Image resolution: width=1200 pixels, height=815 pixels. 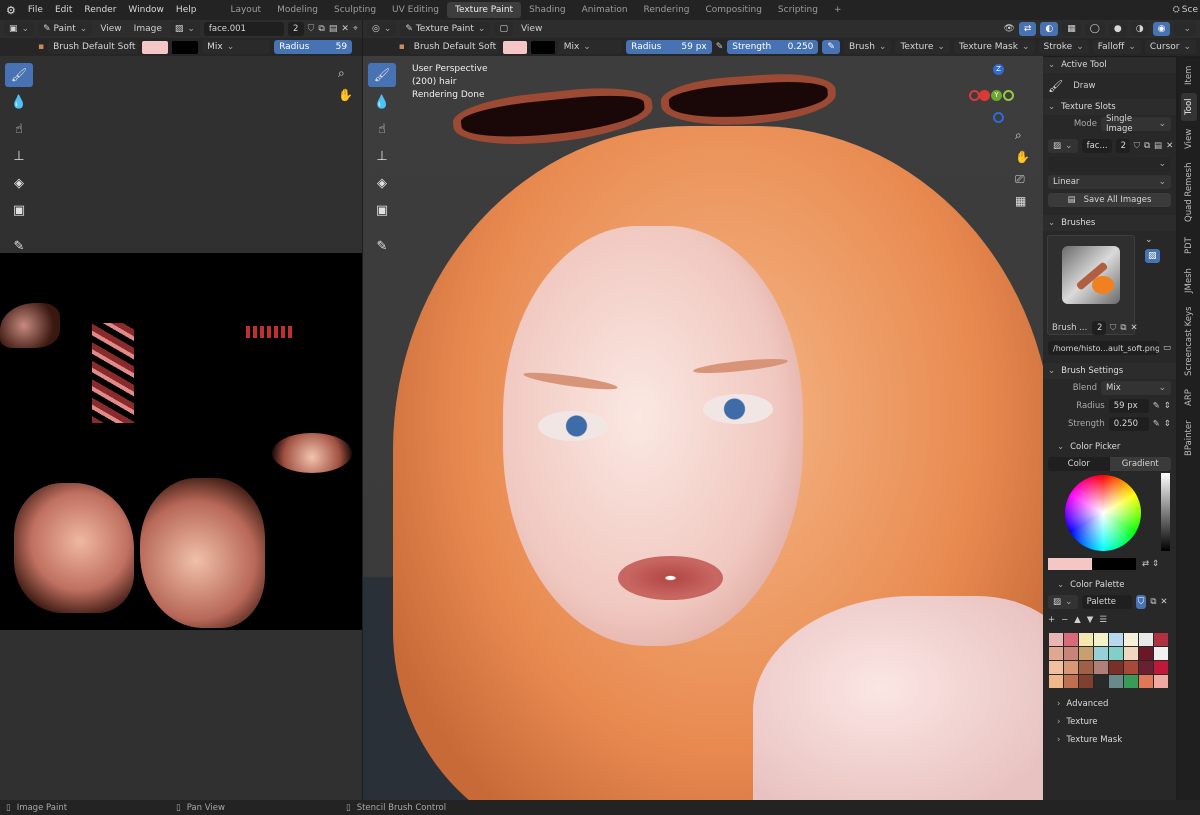 I want to click on viewport-blend-select: Mix, so click(x=590, y=47).